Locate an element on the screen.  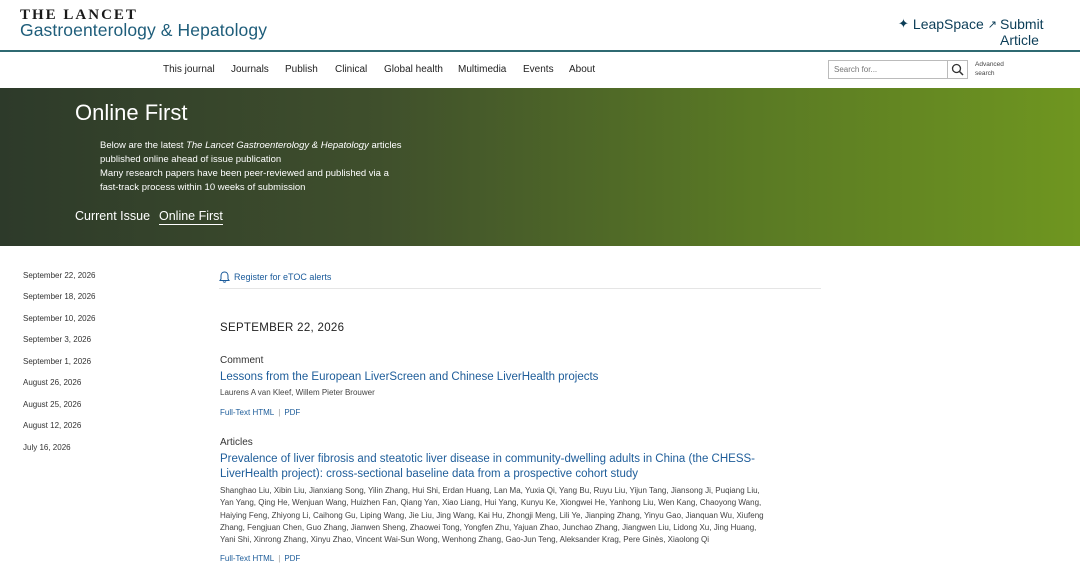
search-icon is located at coordinates (957, 69).